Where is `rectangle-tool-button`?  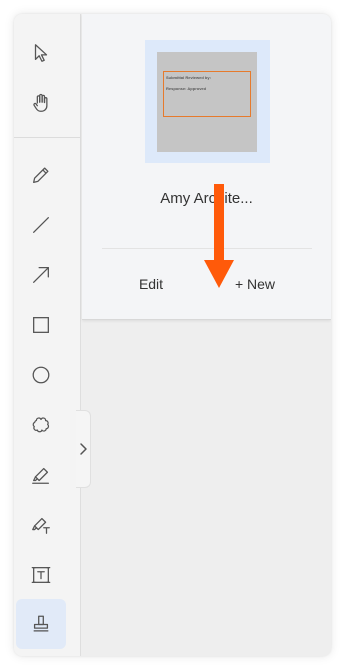 rectangle-tool-button is located at coordinates (41, 325).